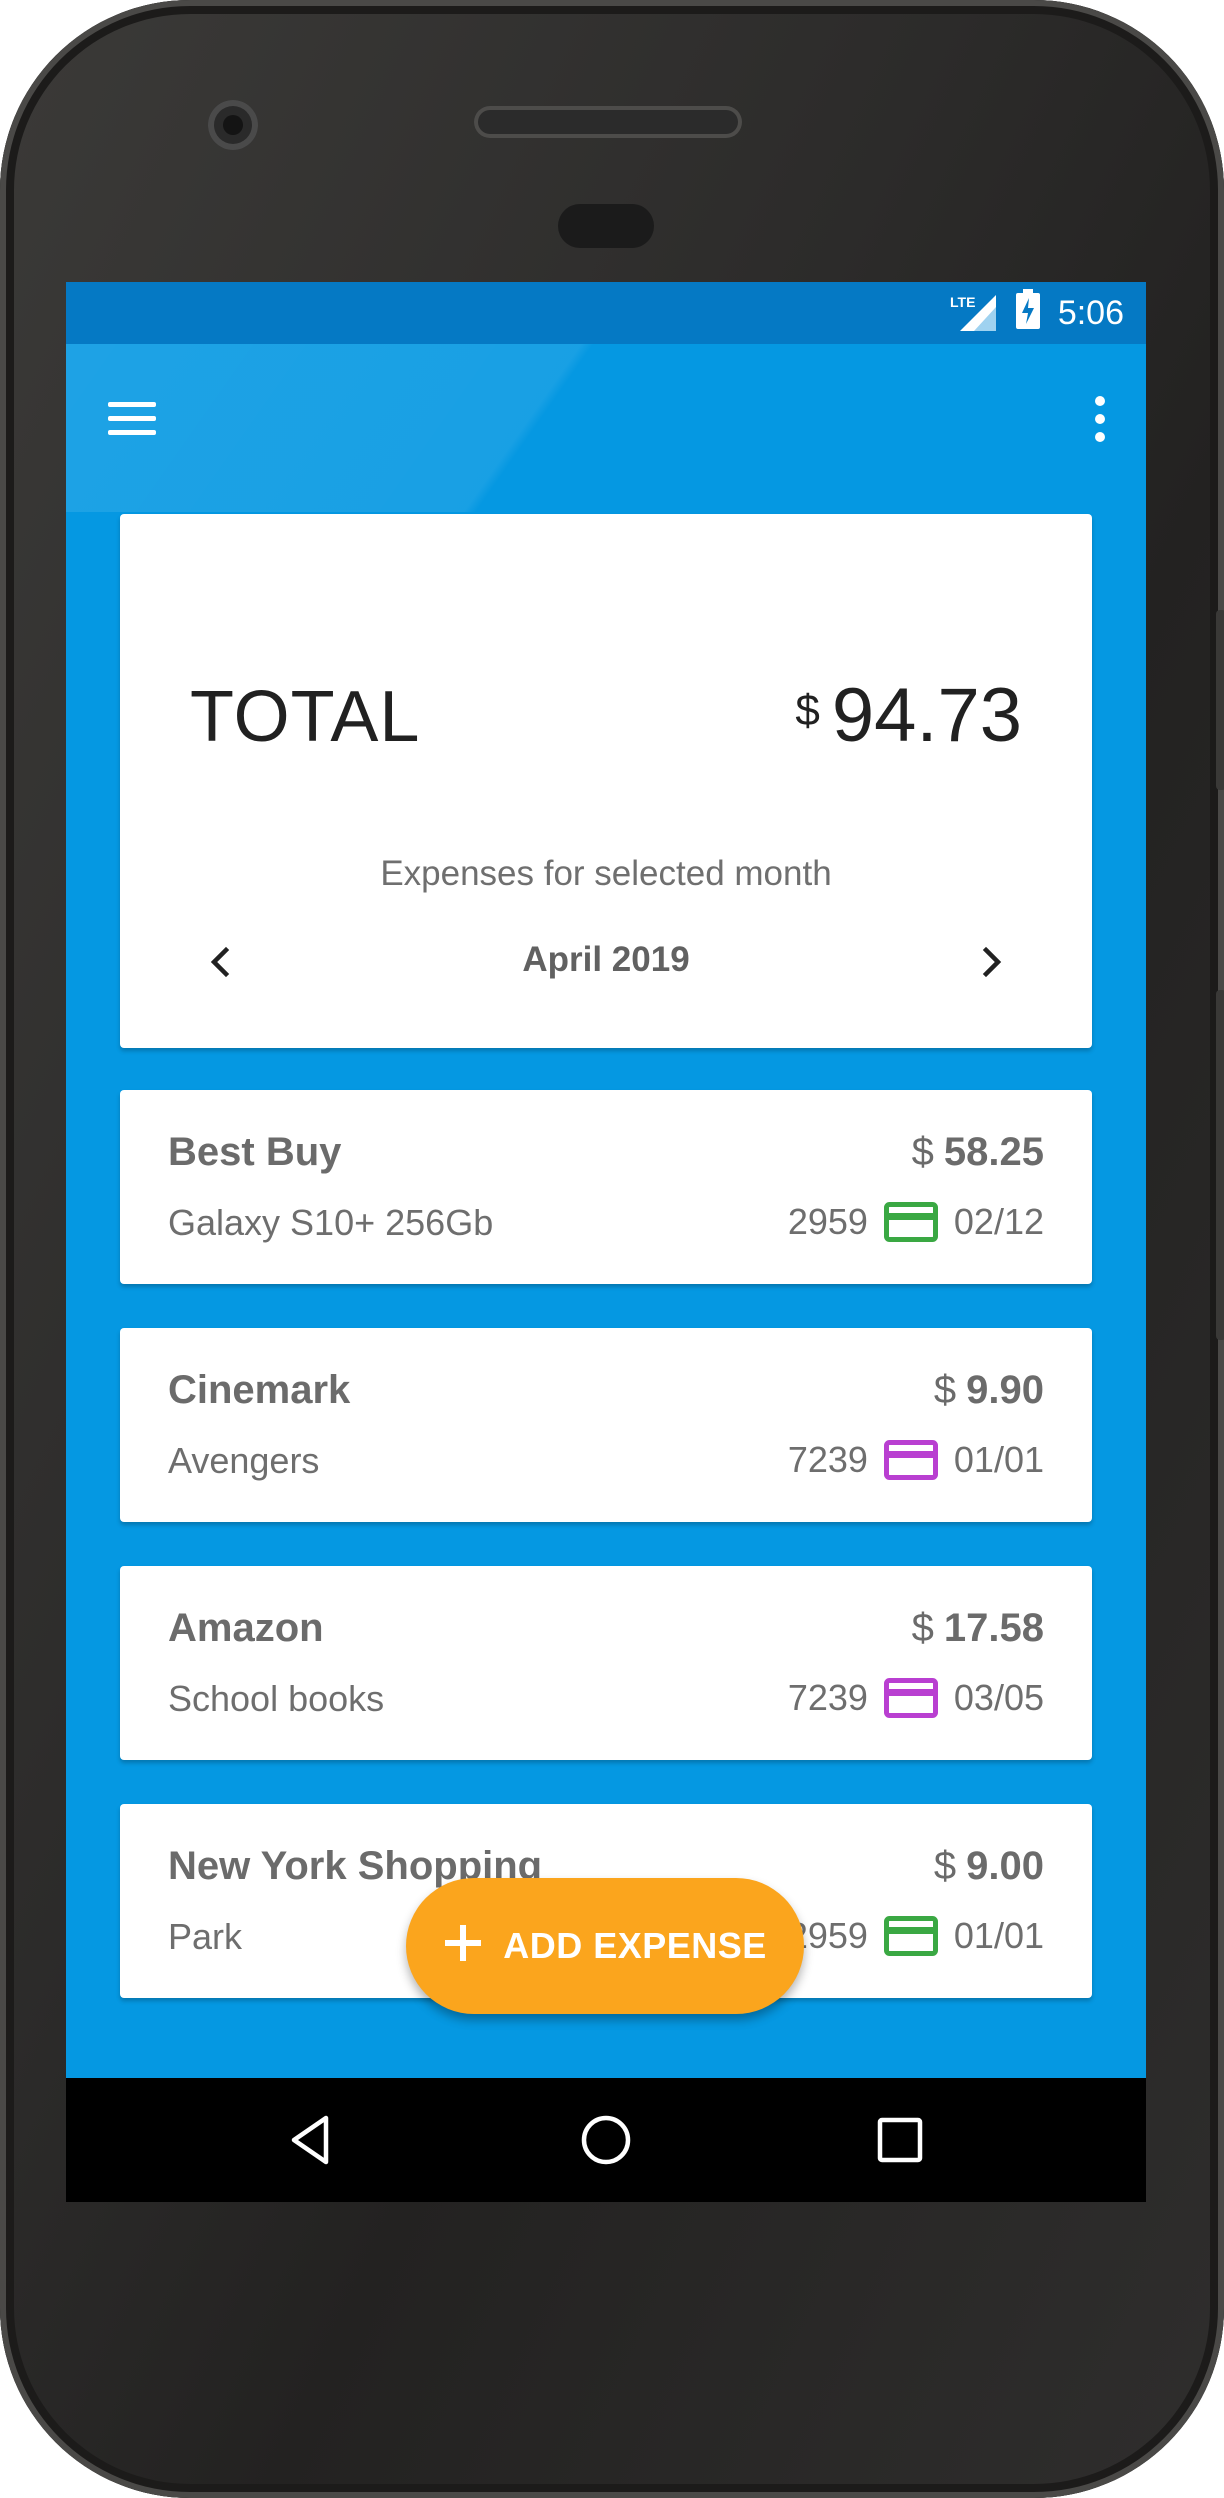 The width and height of the screenshot is (1224, 2498). I want to click on power-button, so click(1220, 700).